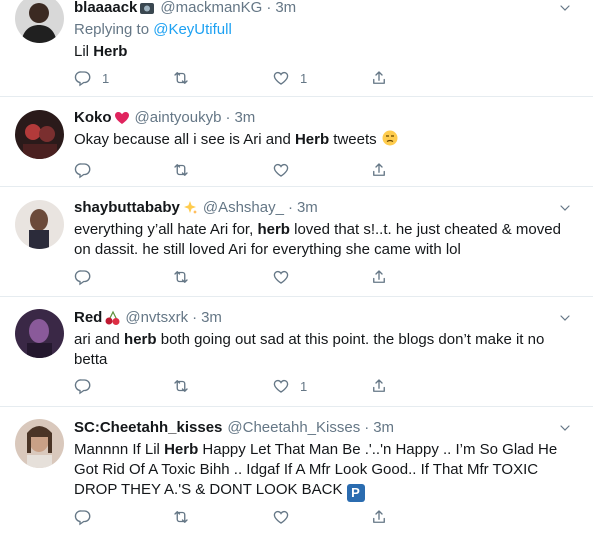 The height and width of the screenshot is (545, 593). Describe the element at coordinates (156, 318) in the screenshot. I see `user-handle: @nvtsxrk` at that location.